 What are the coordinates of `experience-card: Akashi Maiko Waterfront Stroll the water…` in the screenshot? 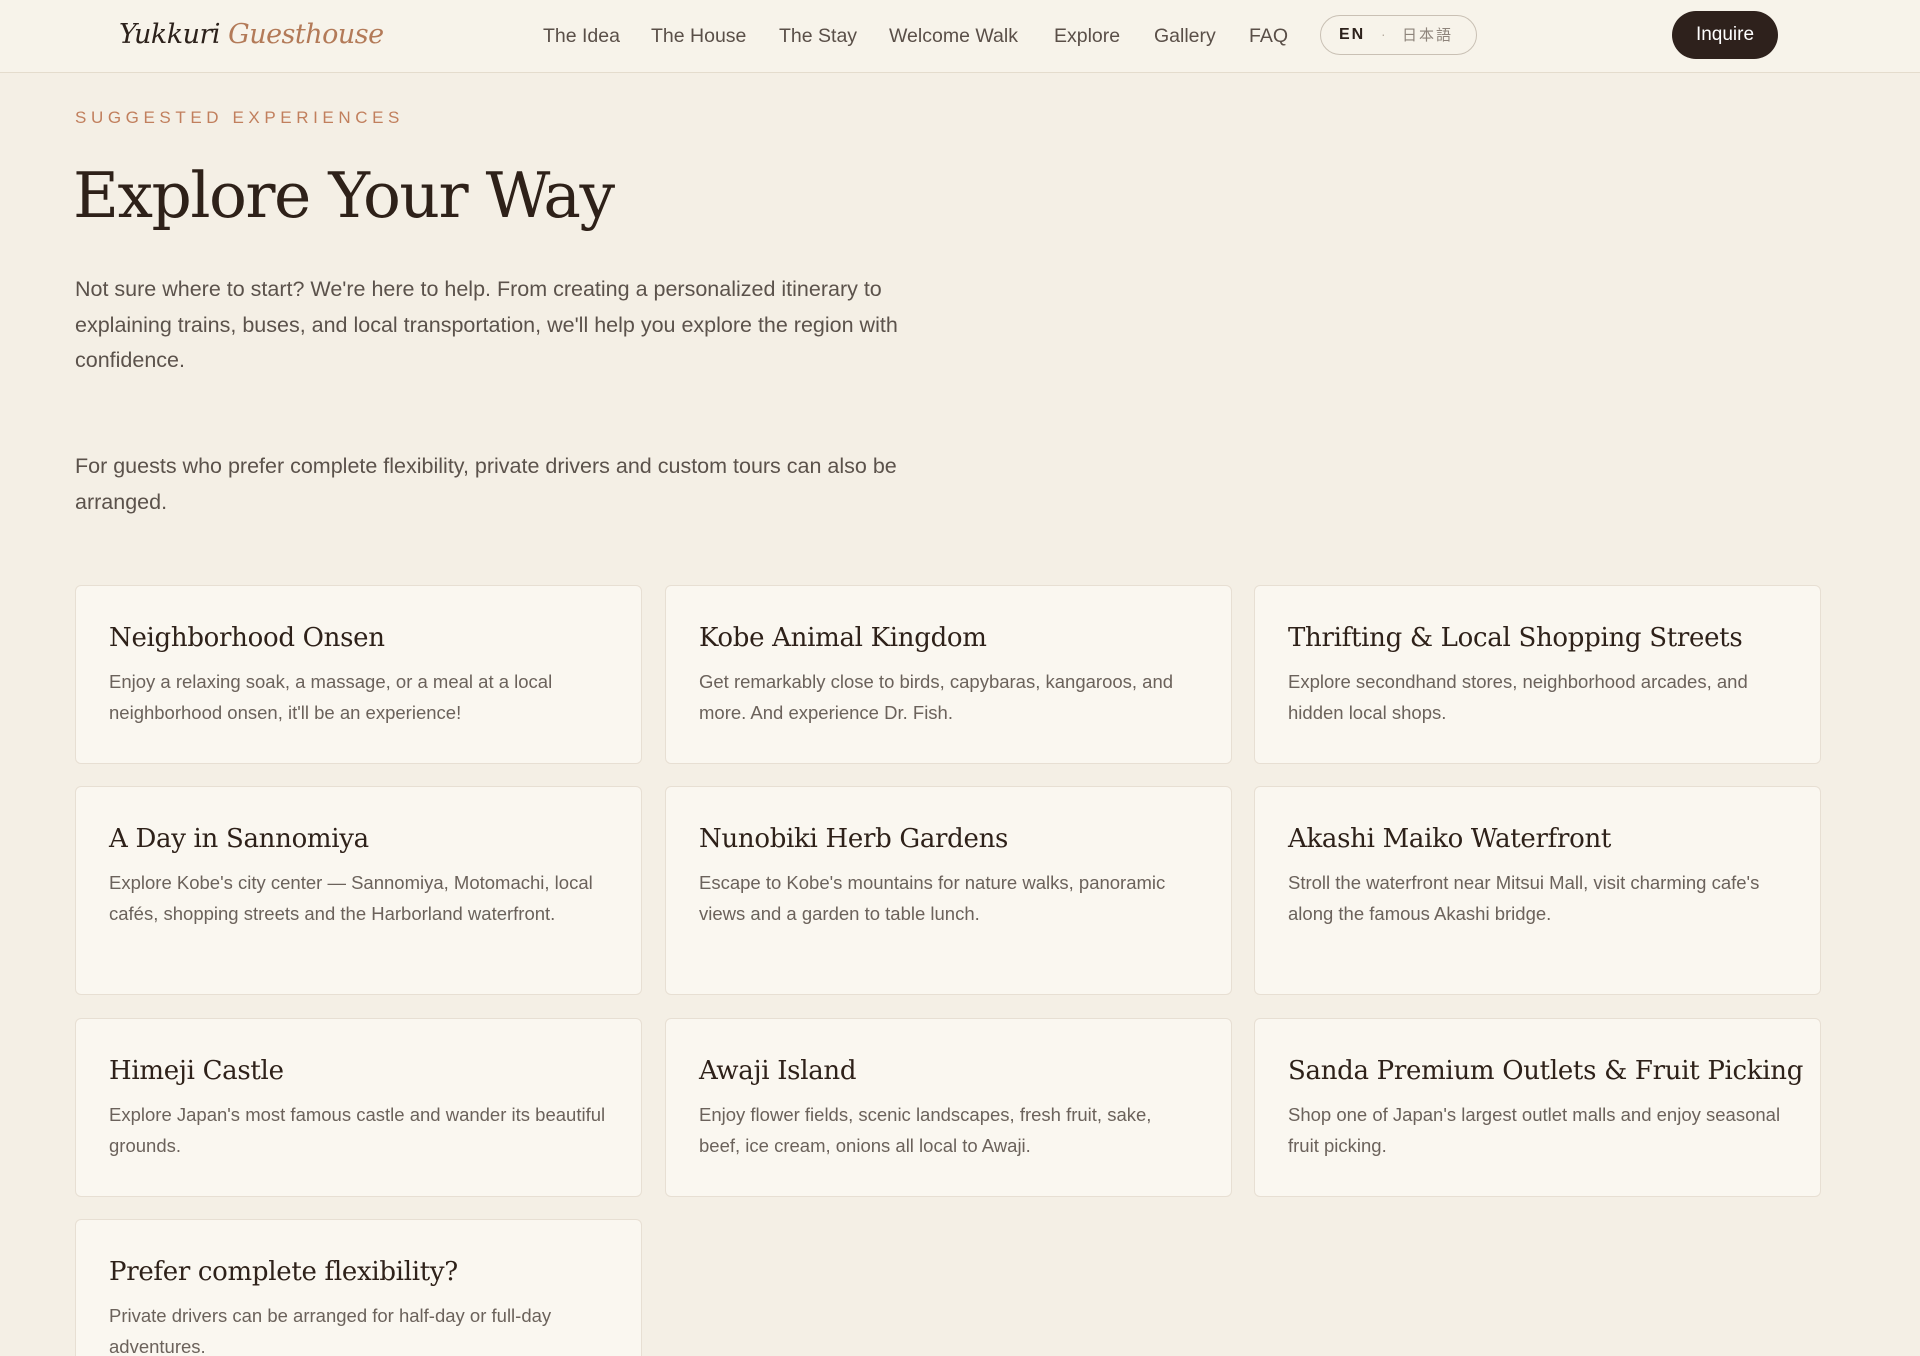 It's located at (1537, 890).